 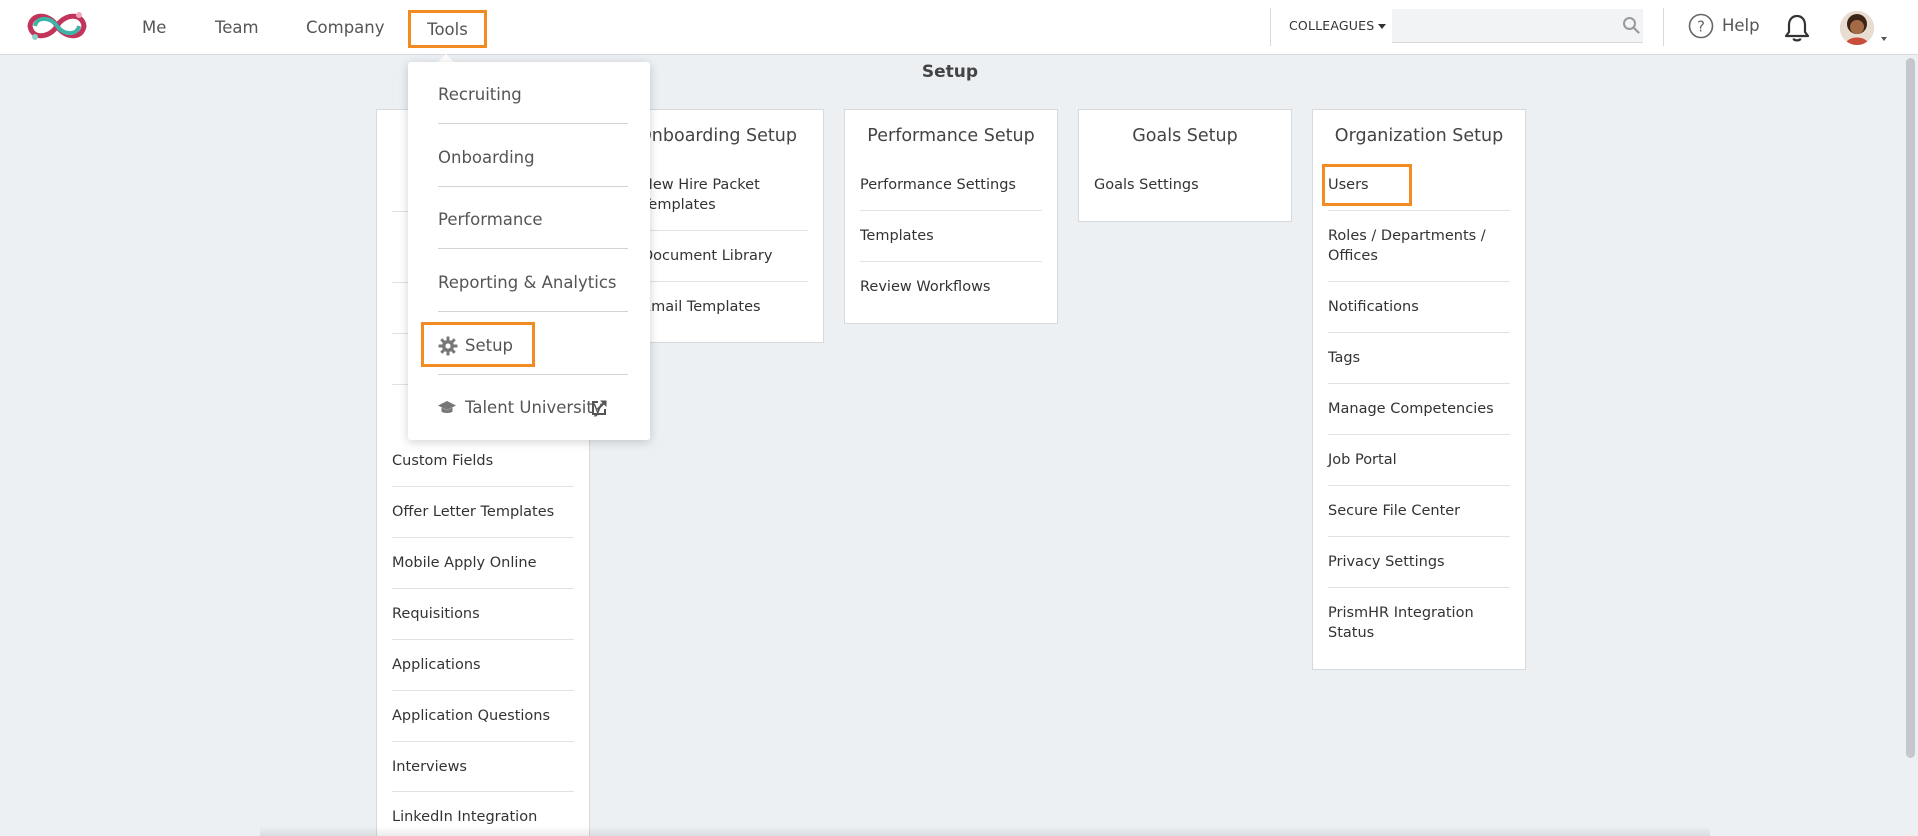 What do you see at coordinates (1419, 460) in the screenshot?
I see `setup-link-job-portal: Job Portal` at bounding box center [1419, 460].